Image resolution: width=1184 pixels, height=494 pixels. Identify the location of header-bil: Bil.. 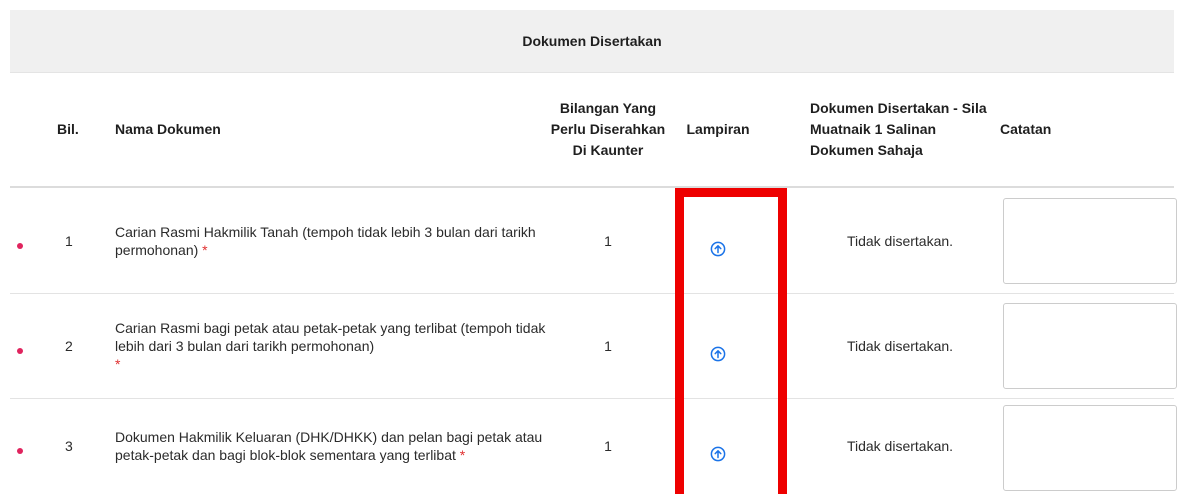
(68, 128).